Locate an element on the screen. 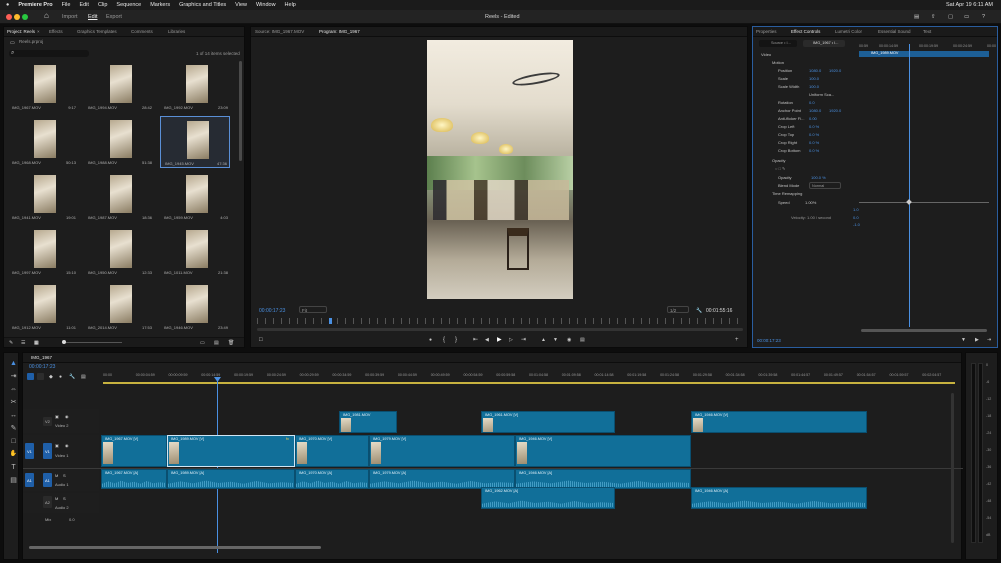 This screenshot has height=563, width=1001. minimize-window-button is located at coordinates (17, 17).